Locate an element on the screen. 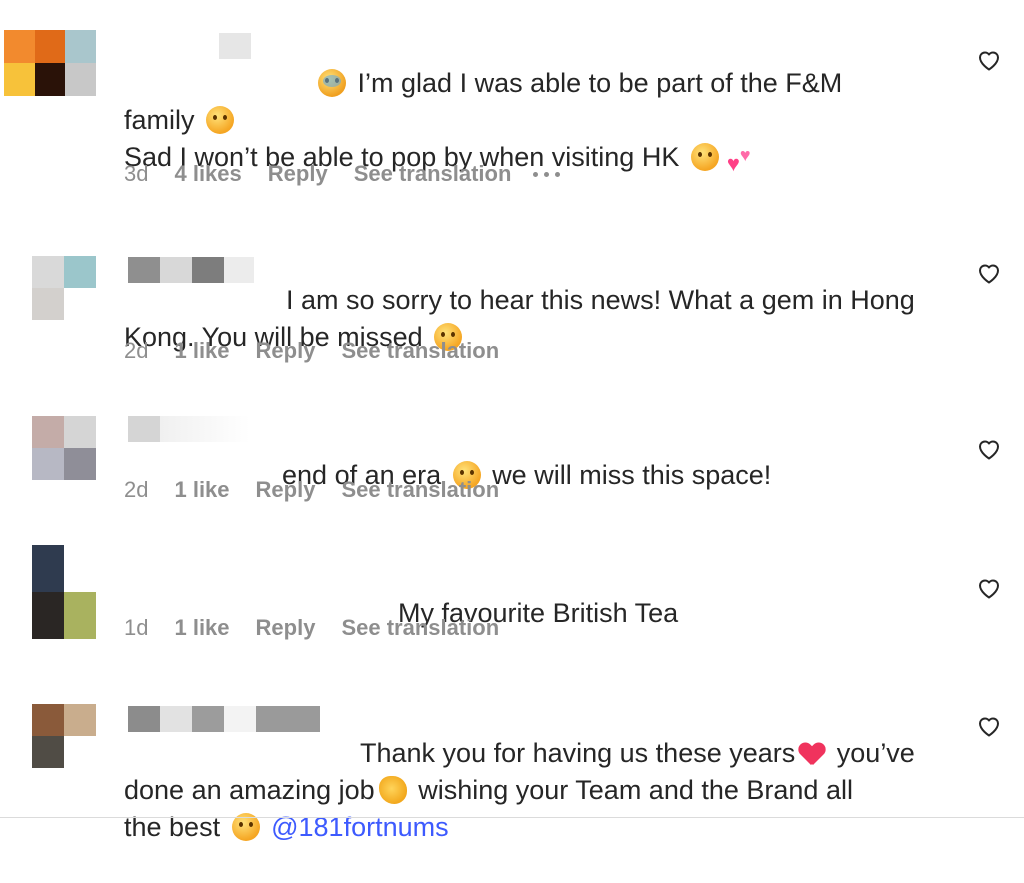 The image size is (1024, 883). comment-text: My favourite British Tea is located at coordinates (538, 613).